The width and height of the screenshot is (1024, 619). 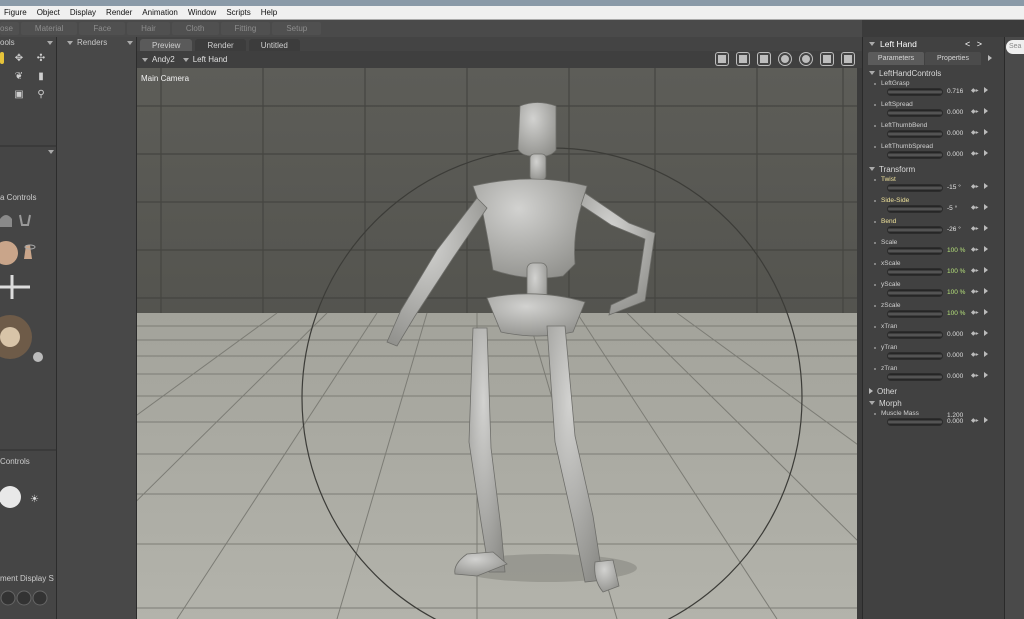 What do you see at coordinates (220, 45) in the screenshot?
I see `tab-render: Render` at bounding box center [220, 45].